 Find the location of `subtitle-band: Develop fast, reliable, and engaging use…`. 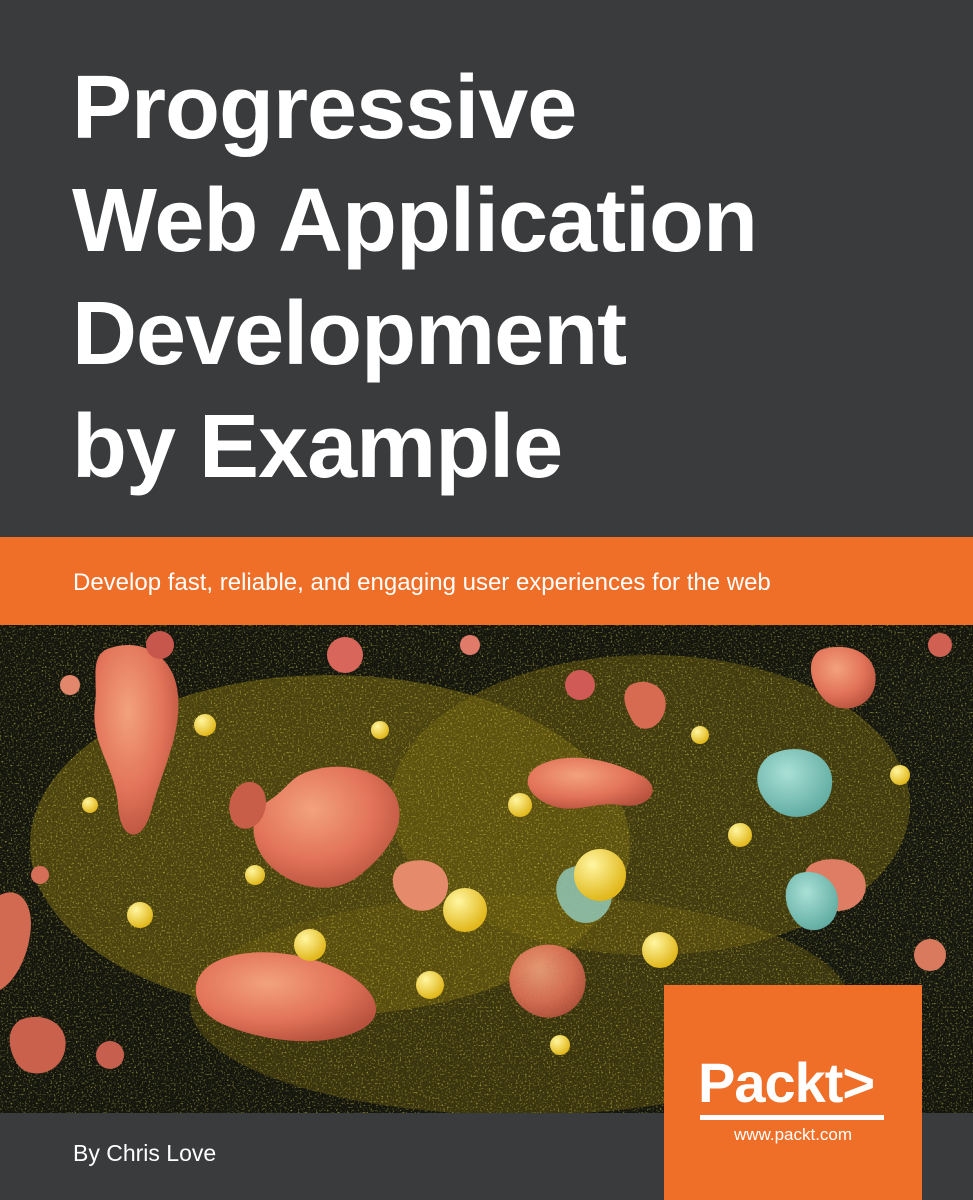

subtitle-band: Develop fast, reliable, and engaging use… is located at coordinates (486, 581).